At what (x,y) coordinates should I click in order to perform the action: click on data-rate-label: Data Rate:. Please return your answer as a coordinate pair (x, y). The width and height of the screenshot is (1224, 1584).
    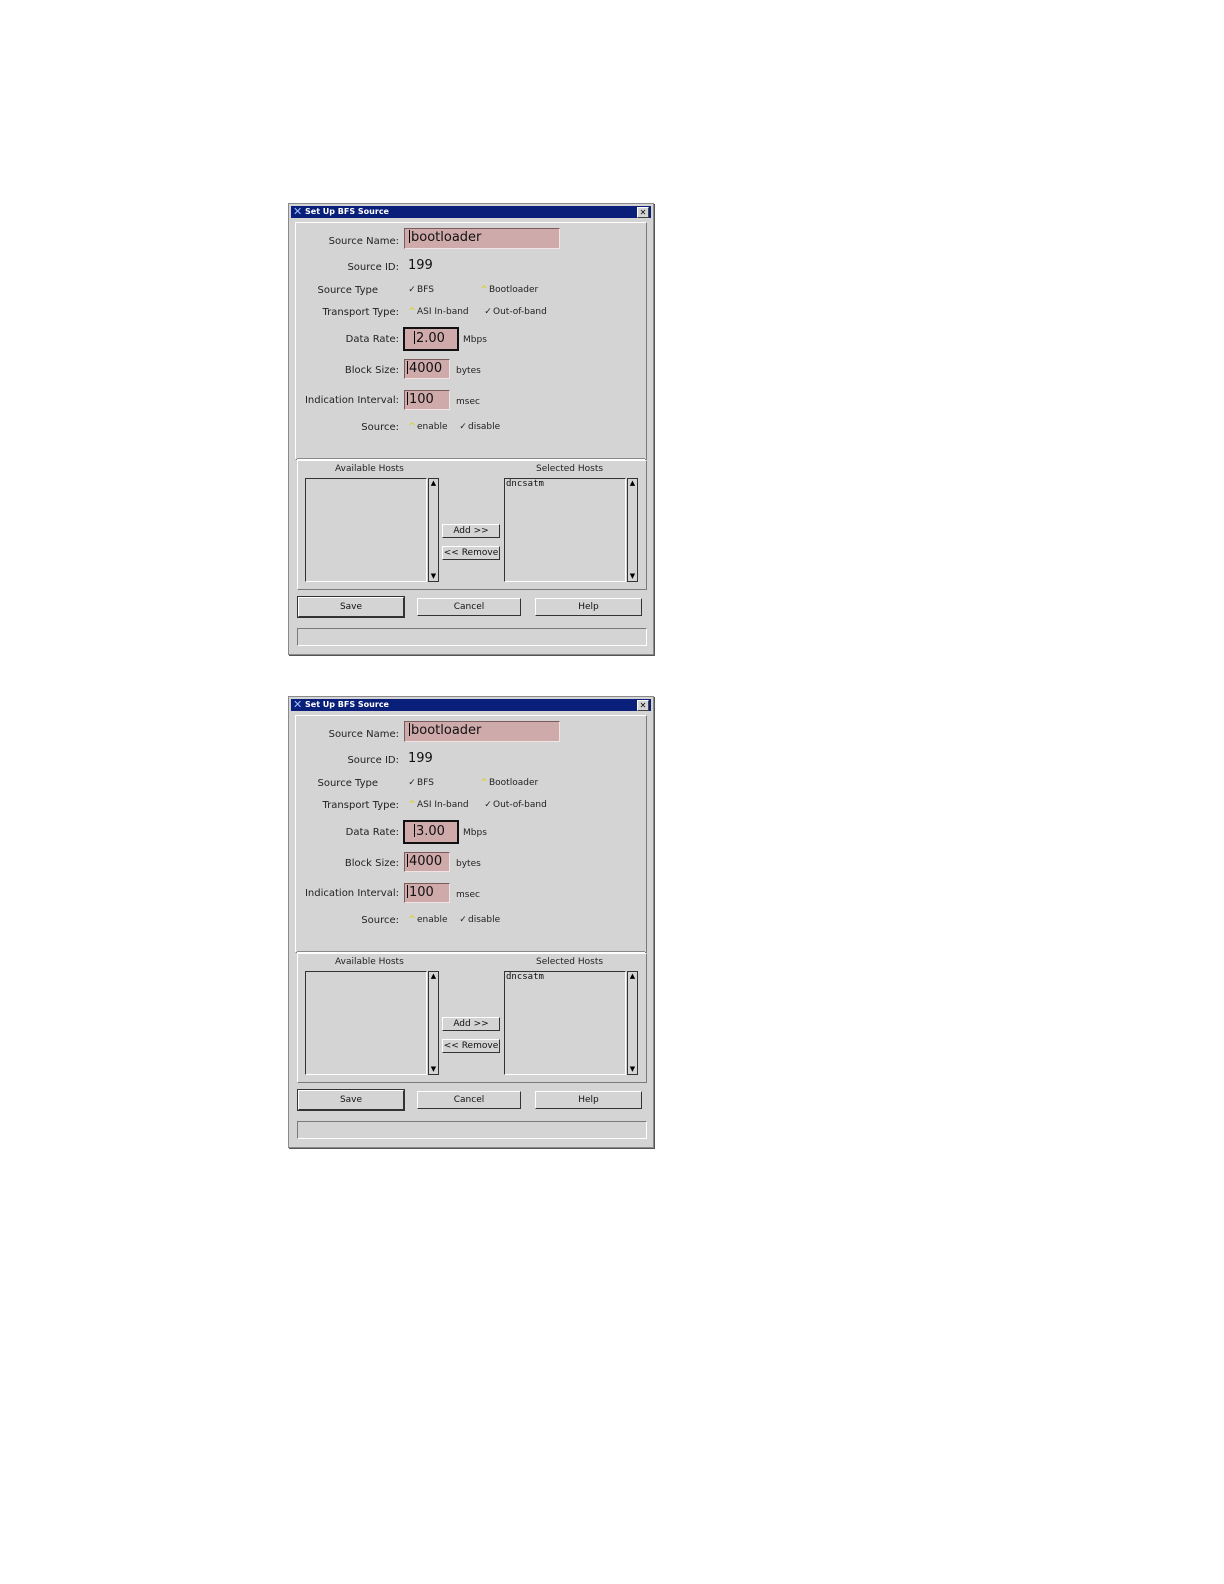
    Looking at the image, I should click on (372, 832).